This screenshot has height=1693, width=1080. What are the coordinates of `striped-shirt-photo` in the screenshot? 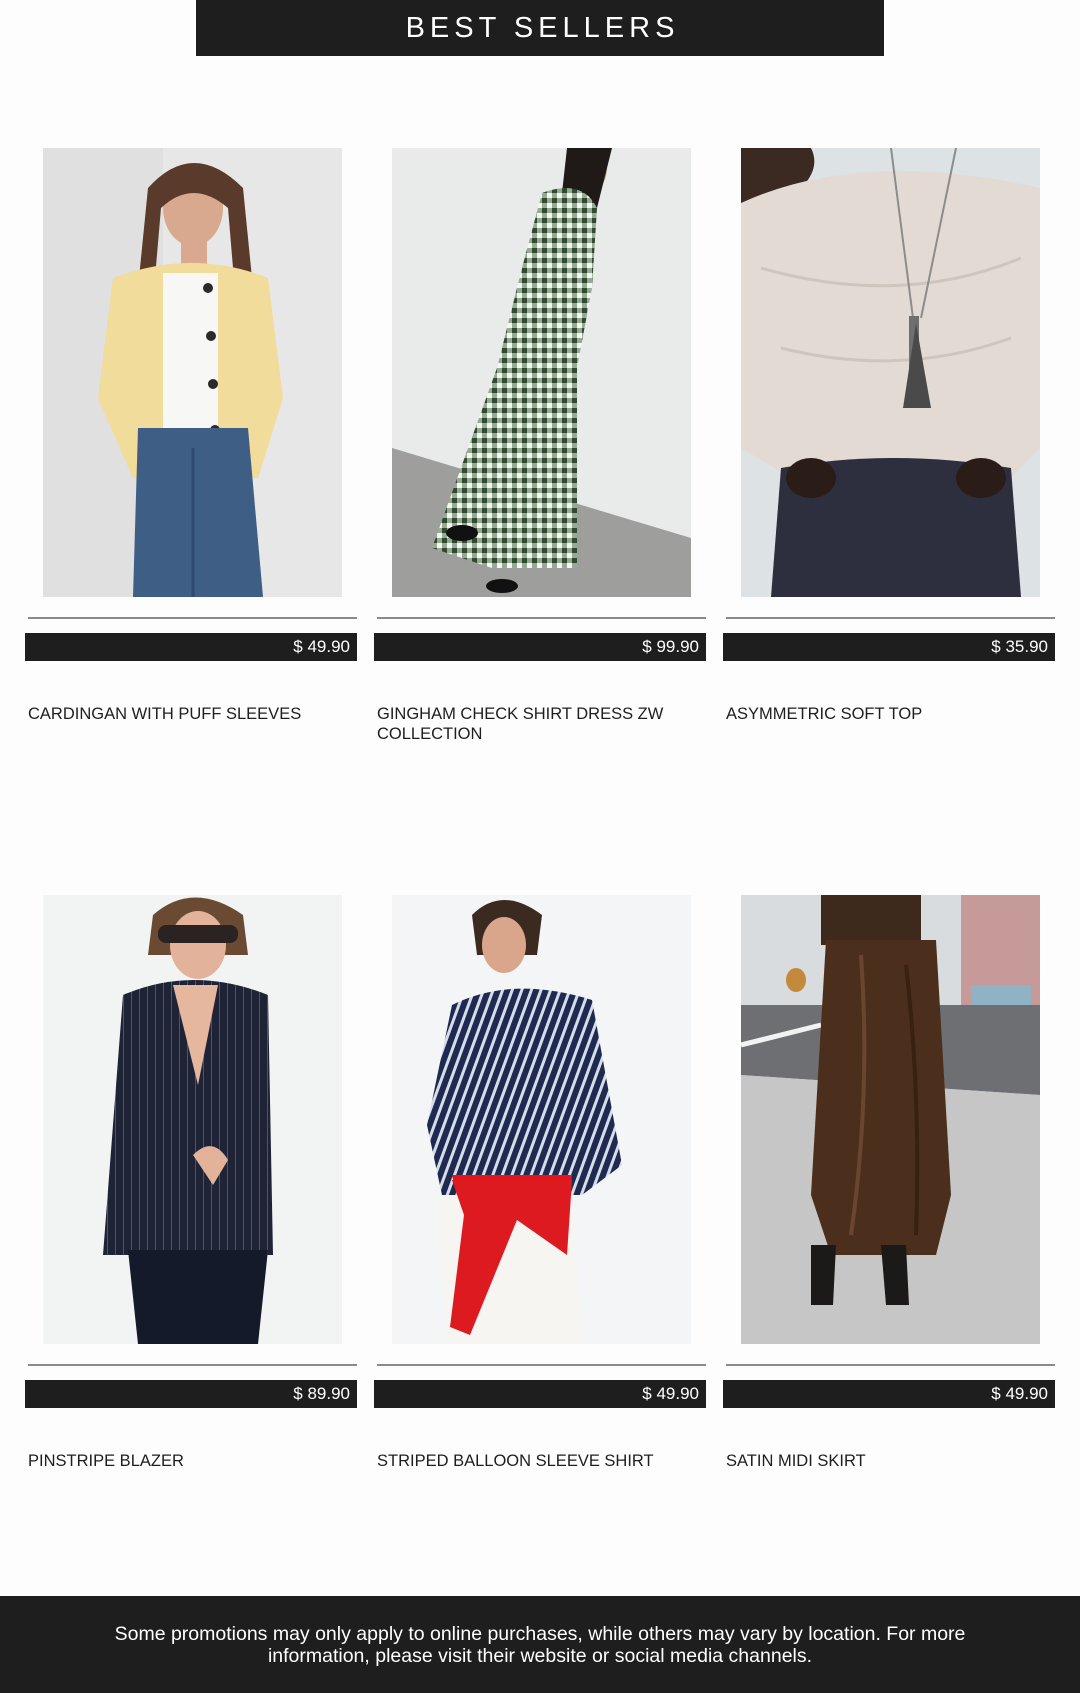 It's located at (541, 1119).